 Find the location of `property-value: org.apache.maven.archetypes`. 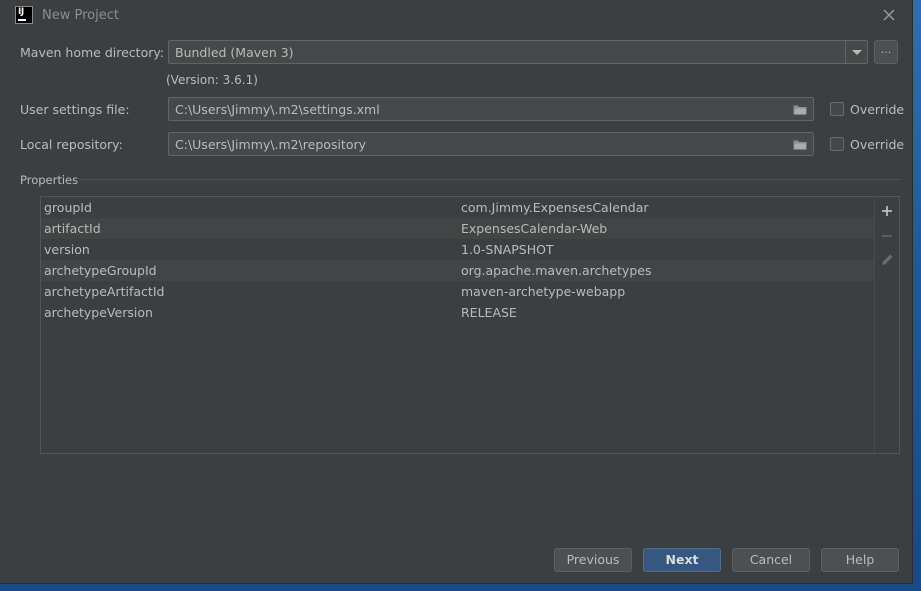

property-value: org.apache.maven.archetypes is located at coordinates (556, 270).